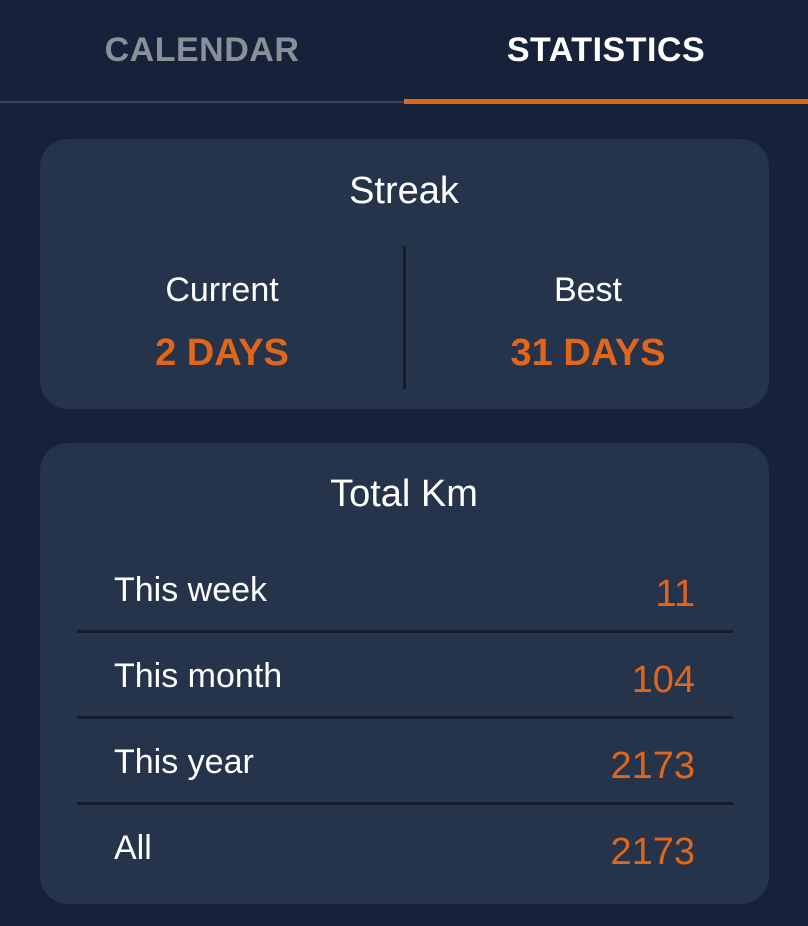  Describe the element at coordinates (133, 848) in the screenshot. I see `row-label: All` at that location.